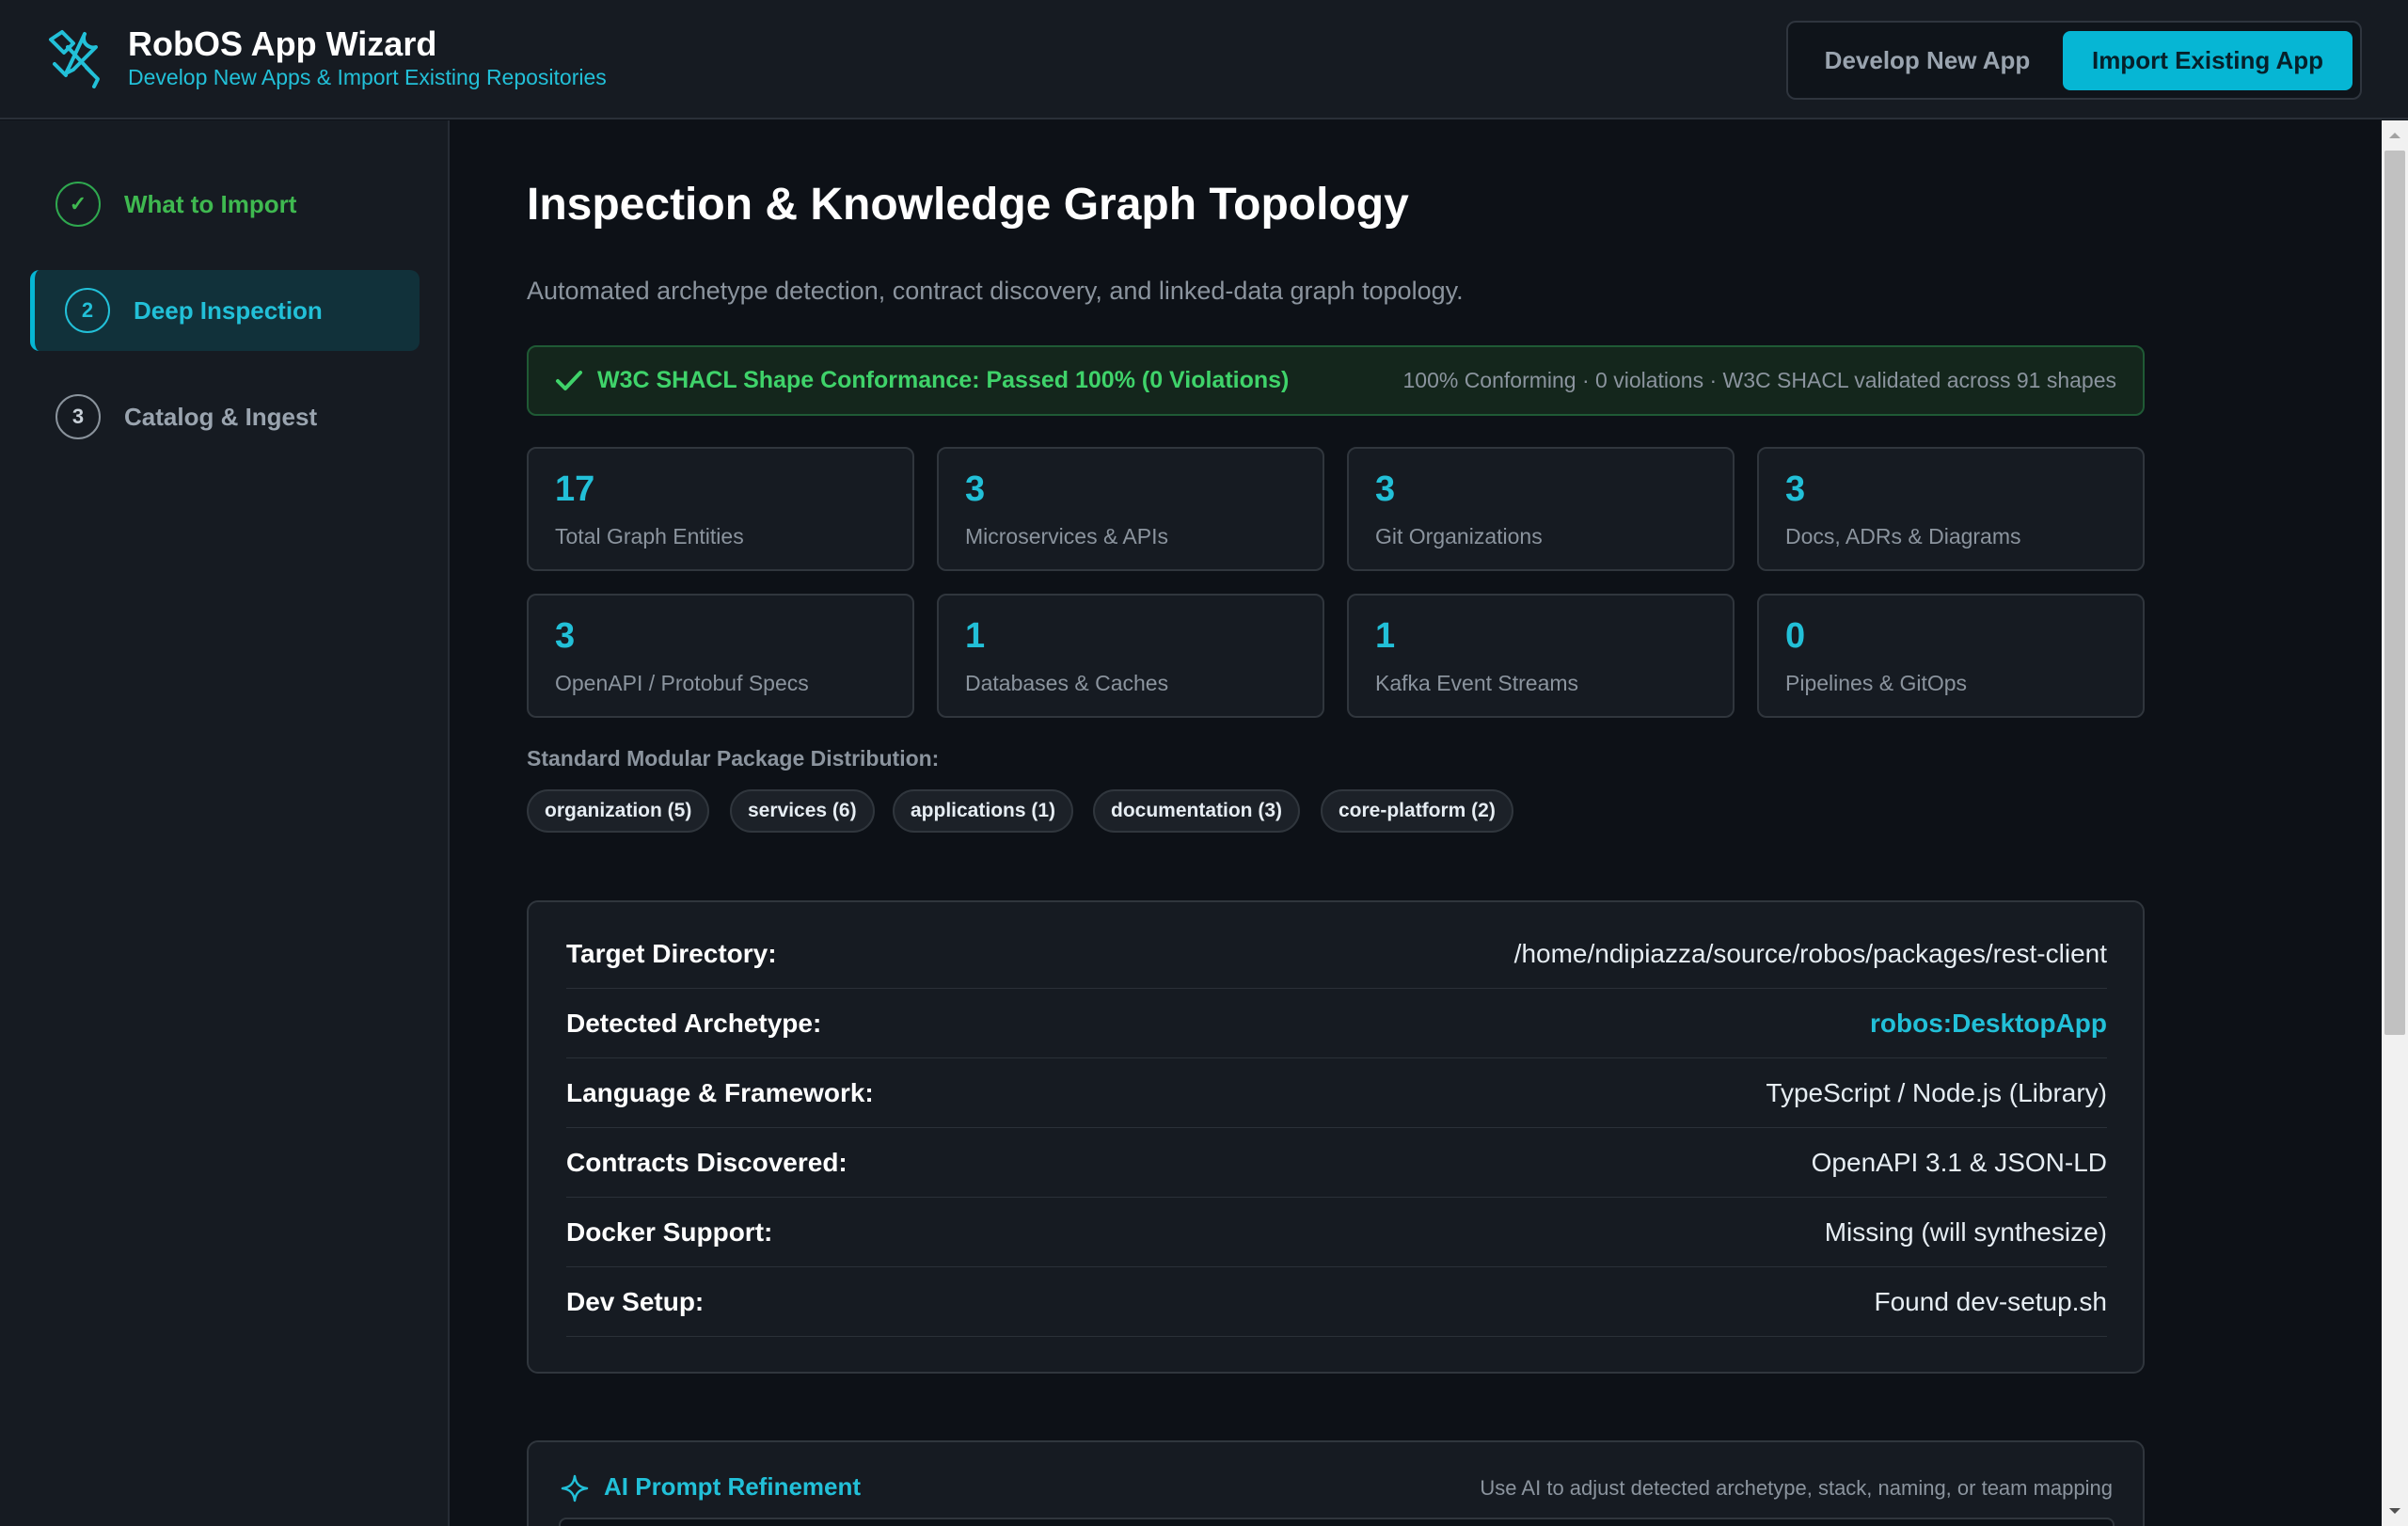  What do you see at coordinates (1903, 536) in the screenshot?
I see `stat-label: Docs, ADRs & Diagrams` at bounding box center [1903, 536].